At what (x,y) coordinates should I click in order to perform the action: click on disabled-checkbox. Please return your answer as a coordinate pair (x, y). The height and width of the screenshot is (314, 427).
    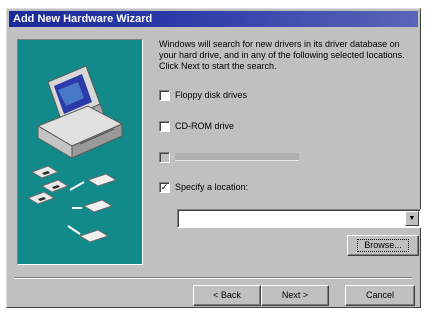
    Looking at the image, I should click on (164, 157).